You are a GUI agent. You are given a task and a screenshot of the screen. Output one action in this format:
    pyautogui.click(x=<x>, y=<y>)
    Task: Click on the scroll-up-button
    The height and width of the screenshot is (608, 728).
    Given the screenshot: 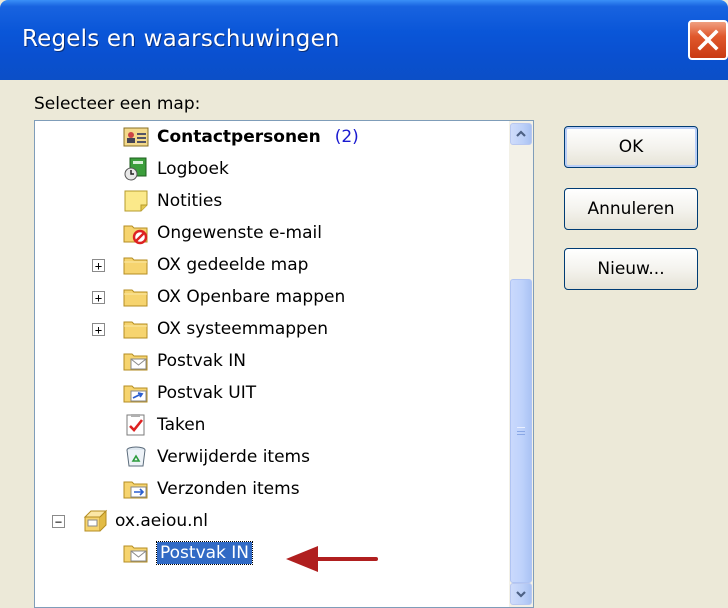 What is the action you would take?
    pyautogui.click(x=521, y=134)
    